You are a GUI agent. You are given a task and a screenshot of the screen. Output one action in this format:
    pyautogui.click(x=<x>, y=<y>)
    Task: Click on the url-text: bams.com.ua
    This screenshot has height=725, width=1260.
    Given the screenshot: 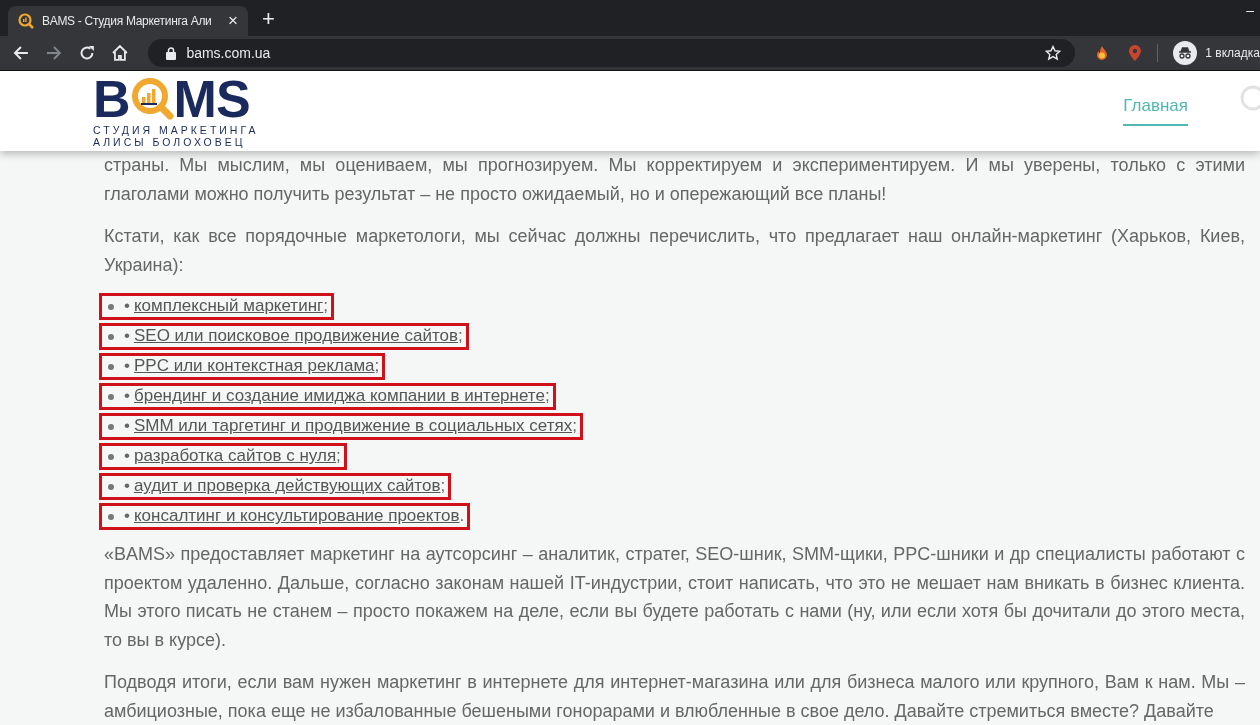 What is the action you would take?
    pyautogui.click(x=229, y=53)
    